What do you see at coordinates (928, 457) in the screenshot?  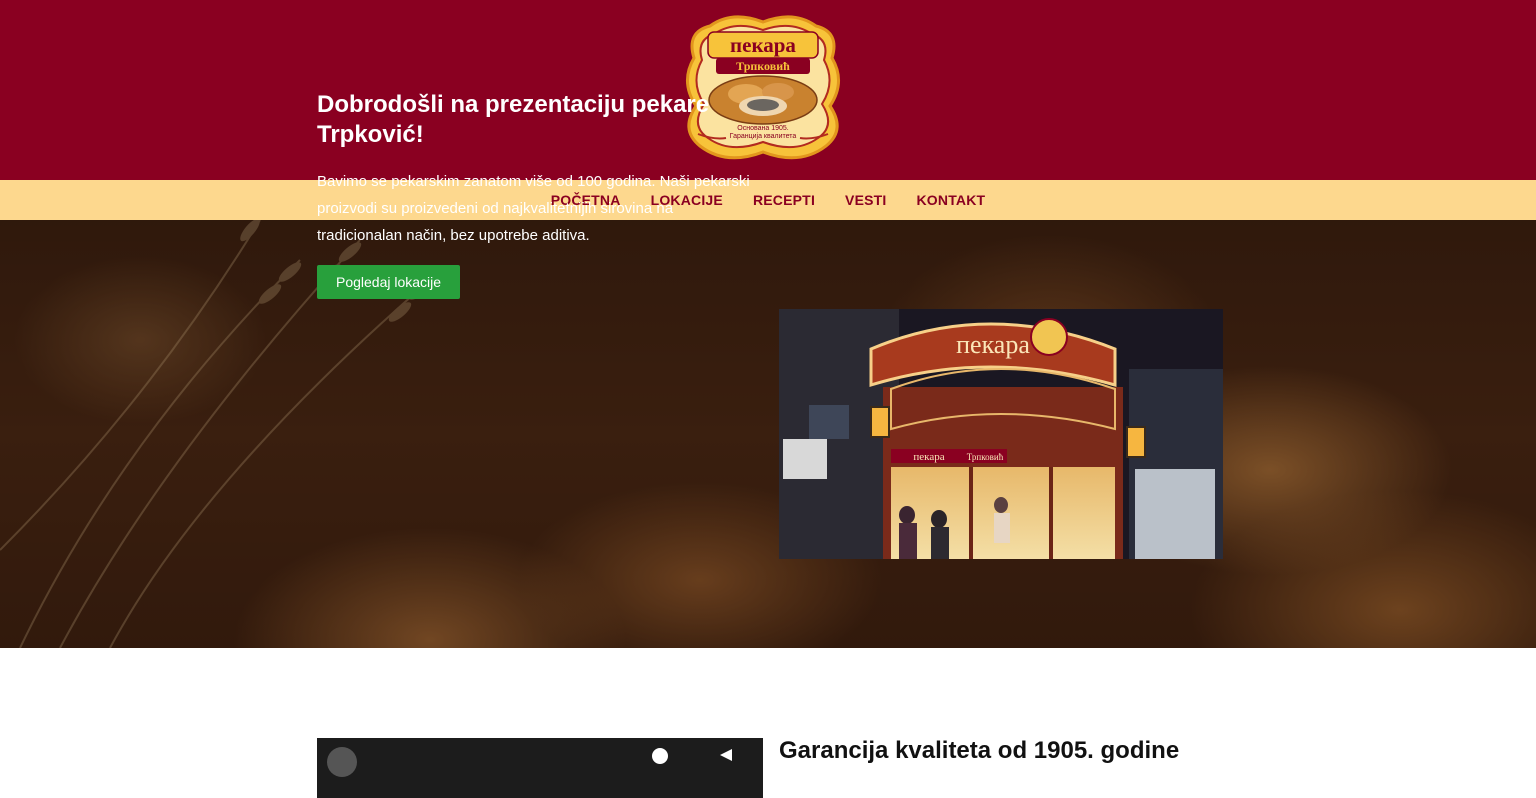 I see `storefront-lower-sign: пекара` at bounding box center [928, 457].